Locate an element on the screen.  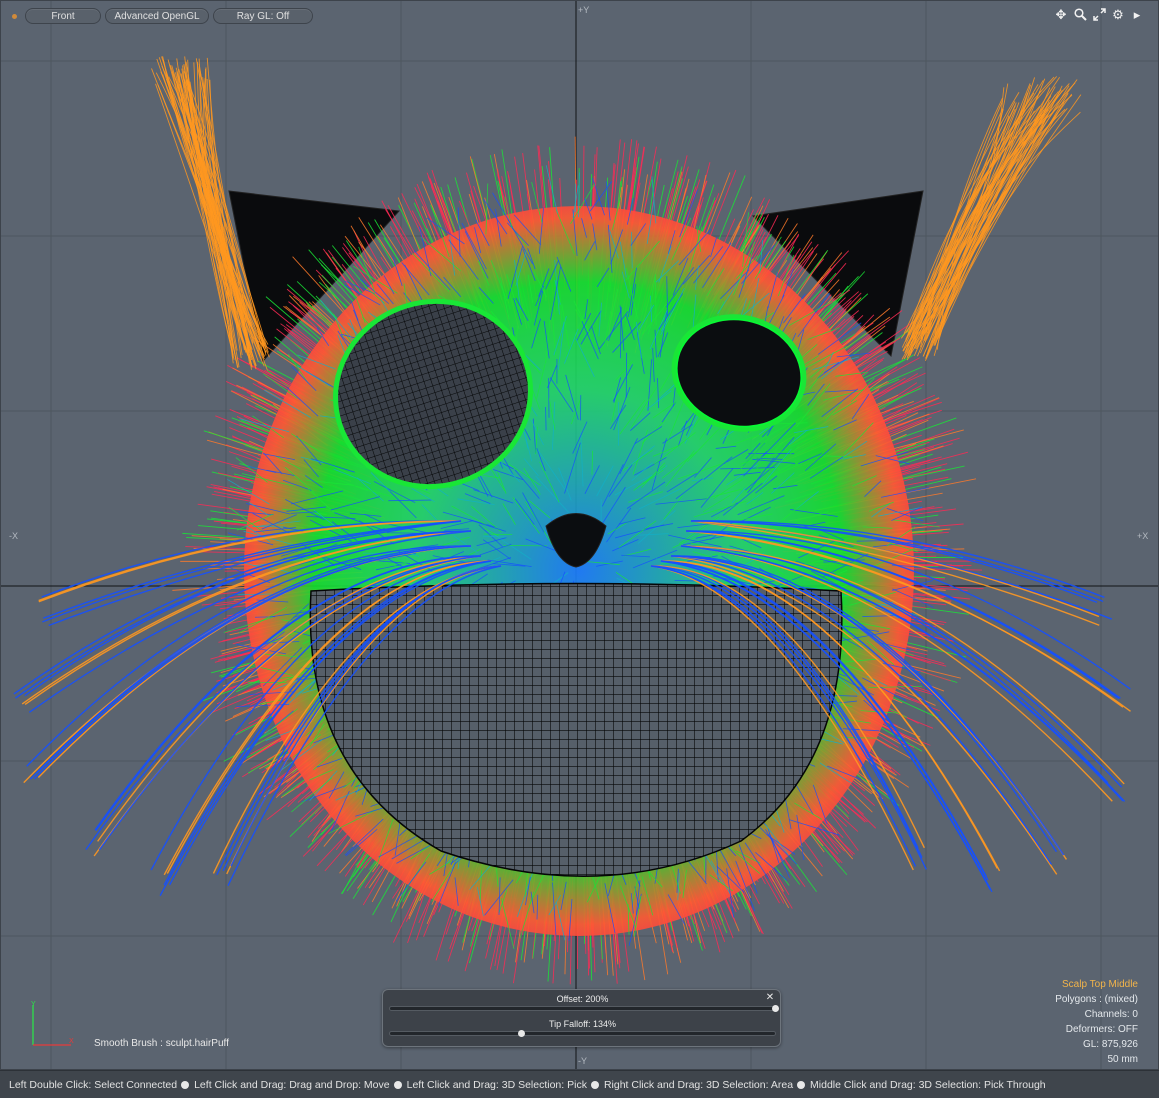
zoom-icon is located at coordinates (1080, 14).